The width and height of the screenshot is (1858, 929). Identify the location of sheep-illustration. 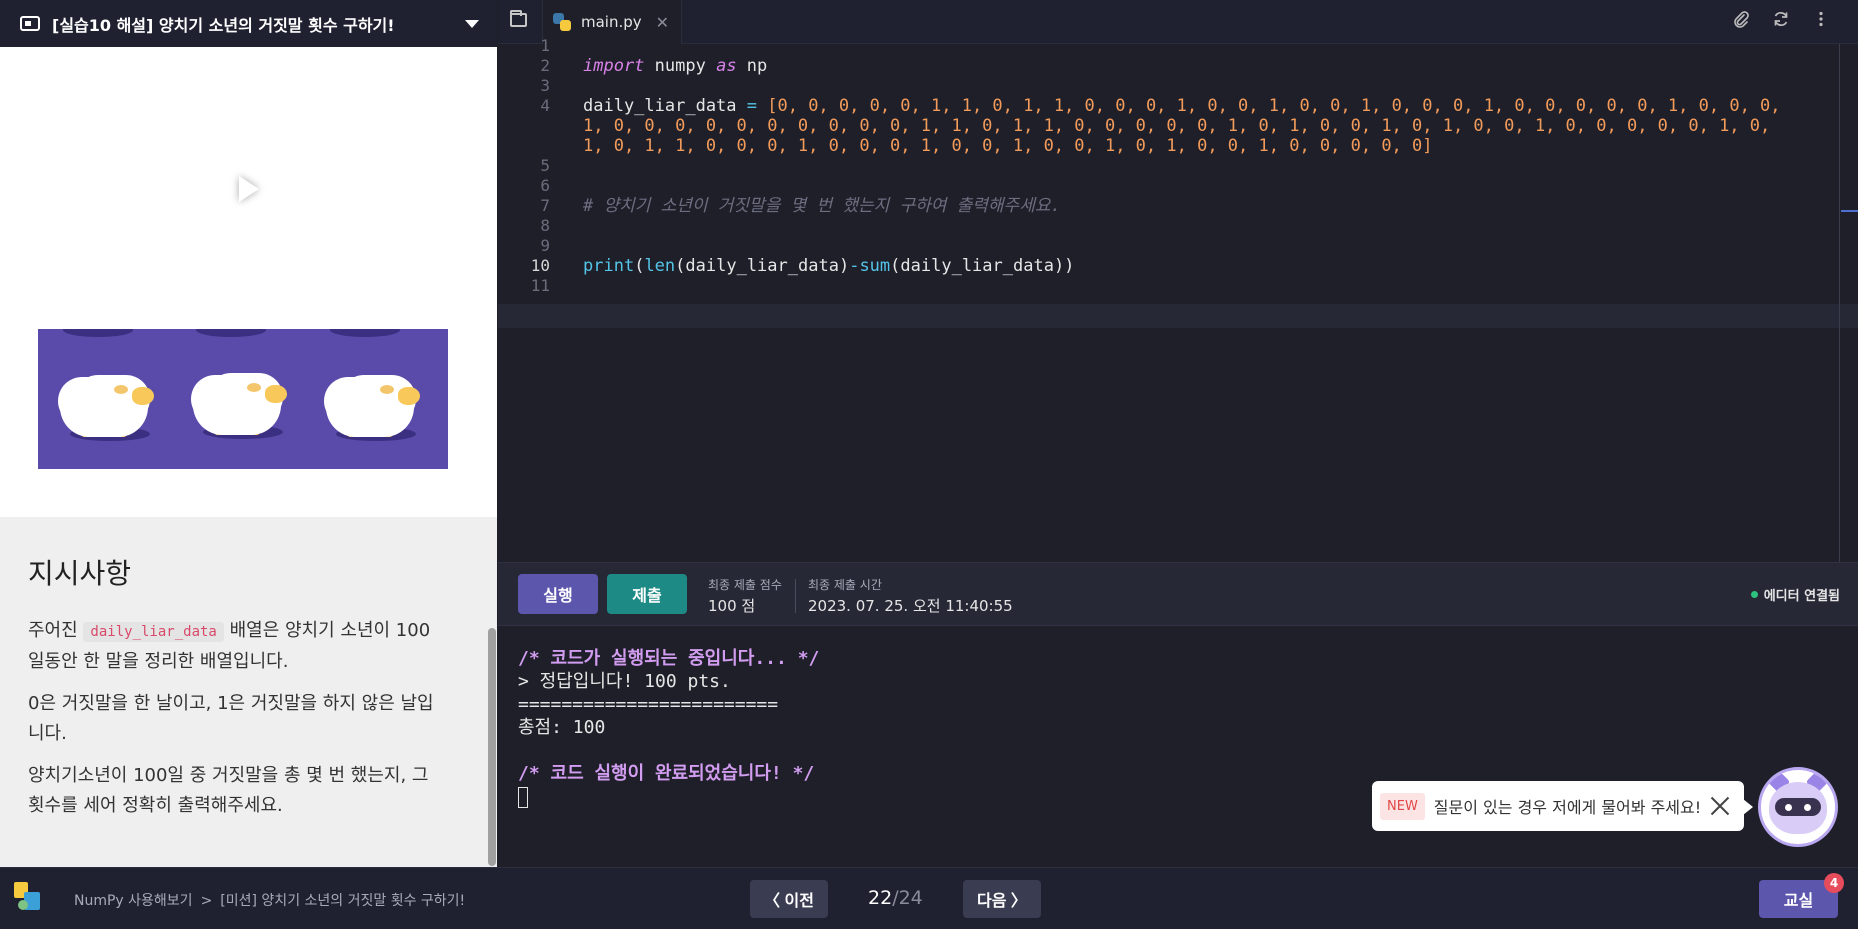
(243, 399).